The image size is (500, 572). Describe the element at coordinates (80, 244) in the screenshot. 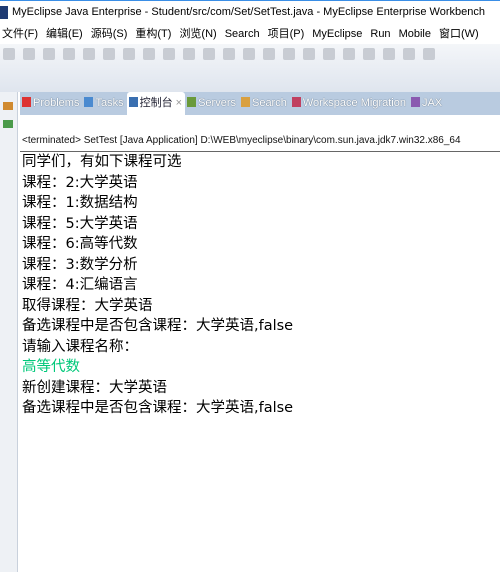

I see `console-line: 课程：6:高等代数` at that location.